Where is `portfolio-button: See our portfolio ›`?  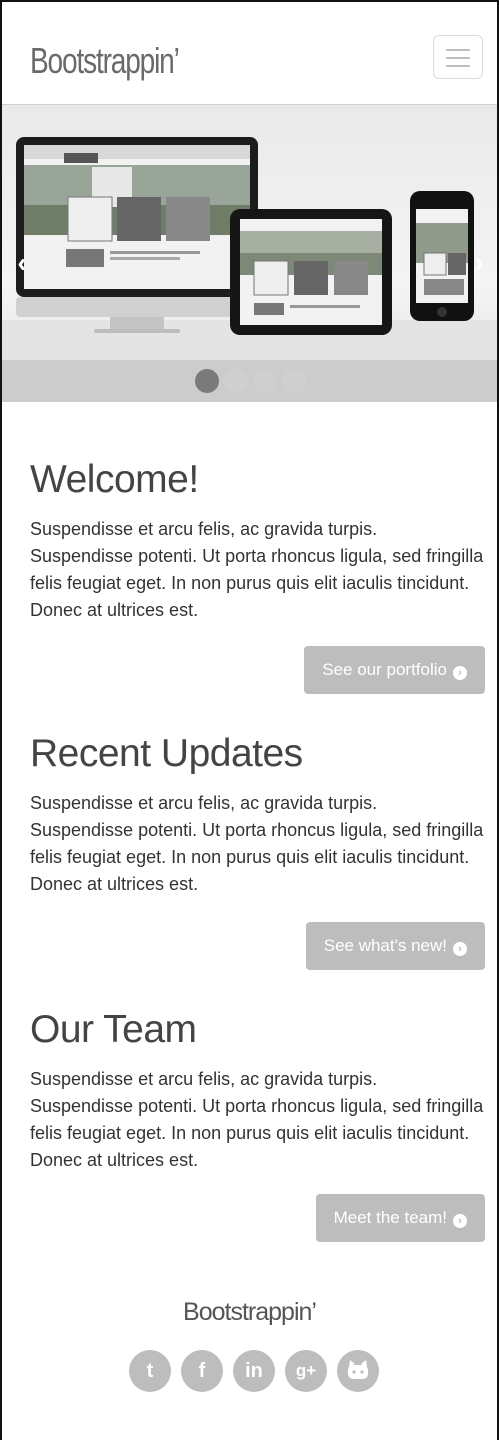 portfolio-button: See our portfolio › is located at coordinates (394, 670).